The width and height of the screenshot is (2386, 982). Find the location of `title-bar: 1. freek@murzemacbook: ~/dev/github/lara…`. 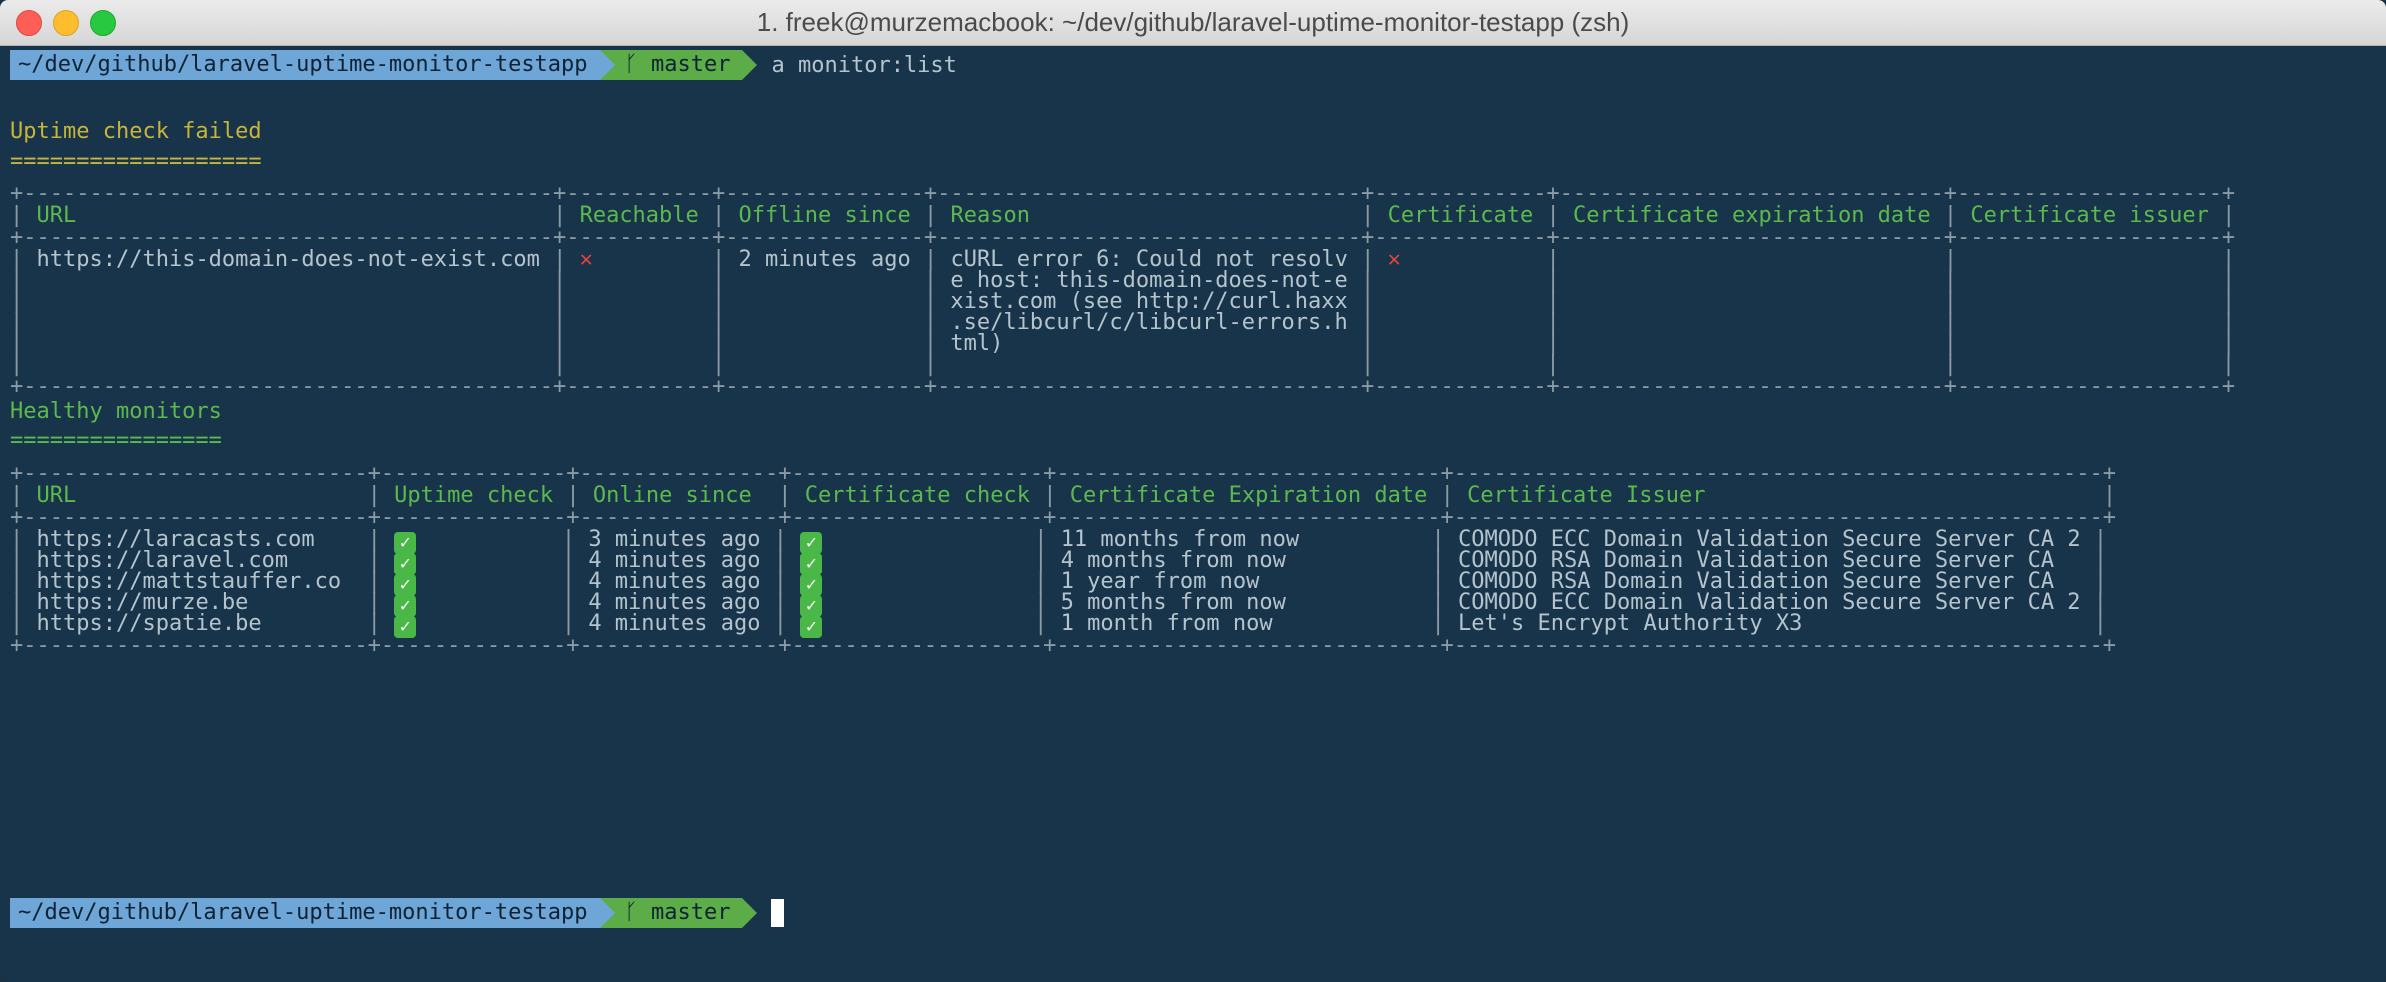

title-bar: 1. freek@murzemacbook: ~/dev/github/lara… is located at coordinates (1193, 23).